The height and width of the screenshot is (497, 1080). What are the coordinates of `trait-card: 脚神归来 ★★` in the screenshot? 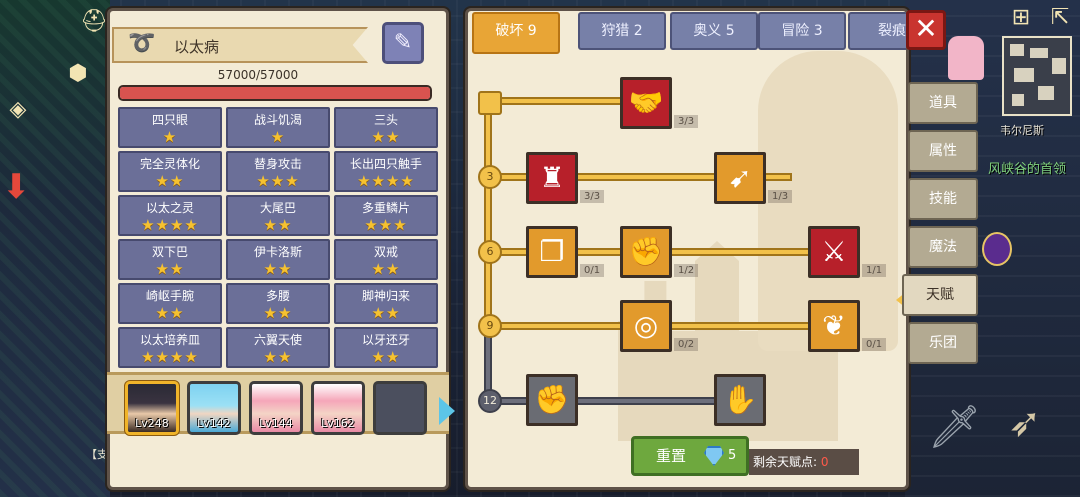 It's located at (386, 303).